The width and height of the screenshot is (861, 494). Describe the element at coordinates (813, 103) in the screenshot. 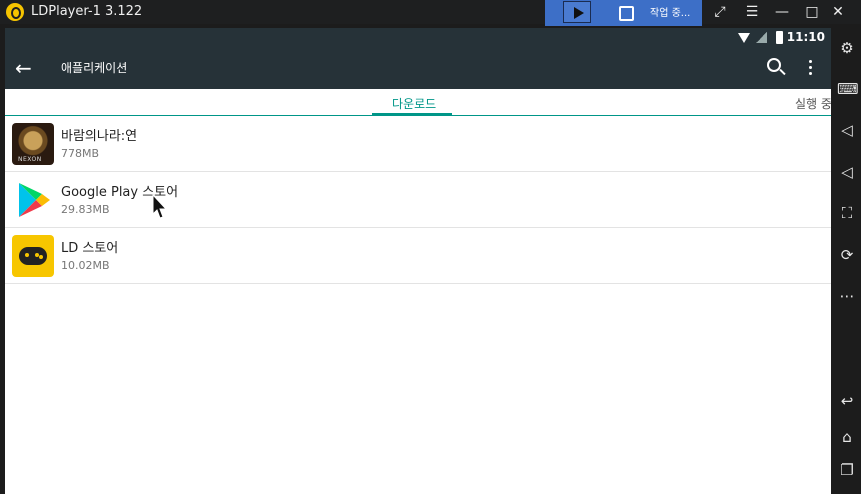

I see `tab-running: 실행 중` at that location.